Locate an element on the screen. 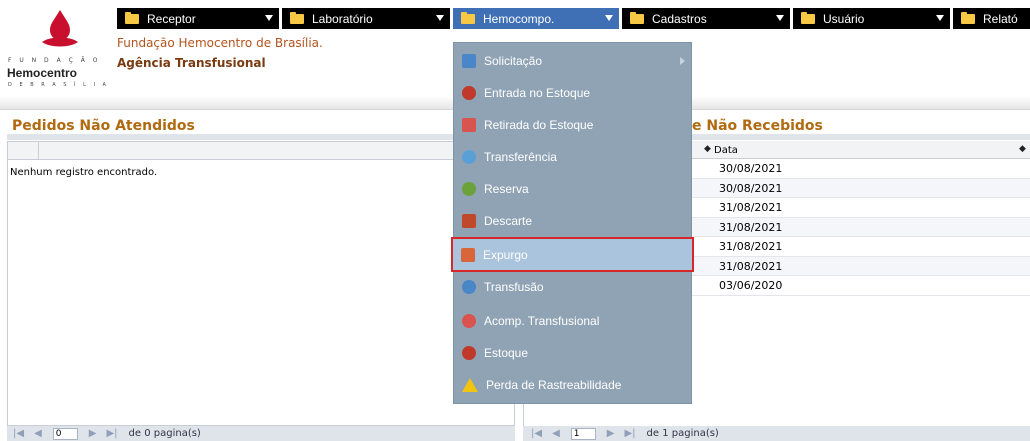 This screenshot has width=1030, height=441. empty-message: Nenhum registro encontrado. is located at coordinates (84, 172).